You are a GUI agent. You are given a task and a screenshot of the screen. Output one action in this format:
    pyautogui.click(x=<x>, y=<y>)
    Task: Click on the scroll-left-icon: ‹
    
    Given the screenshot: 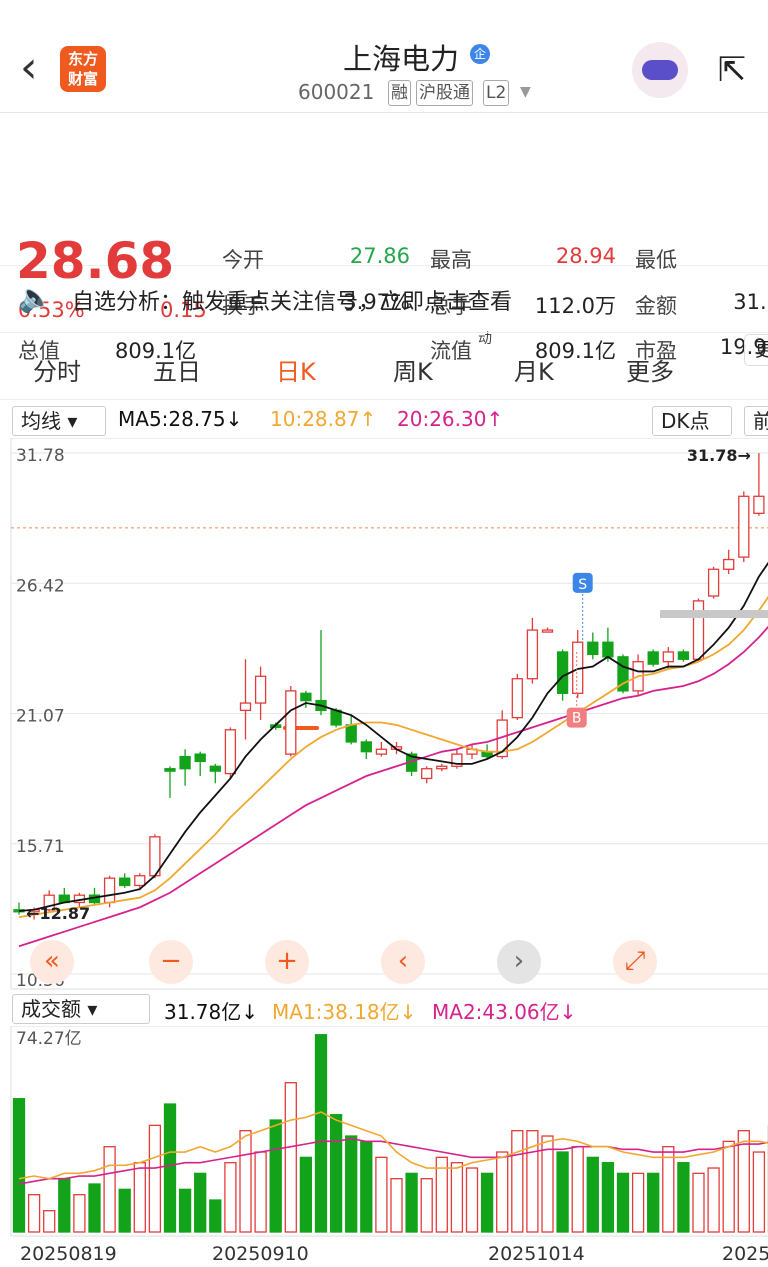 What is the action you would take?
    pyautogui.click(x=403, y=962)
    